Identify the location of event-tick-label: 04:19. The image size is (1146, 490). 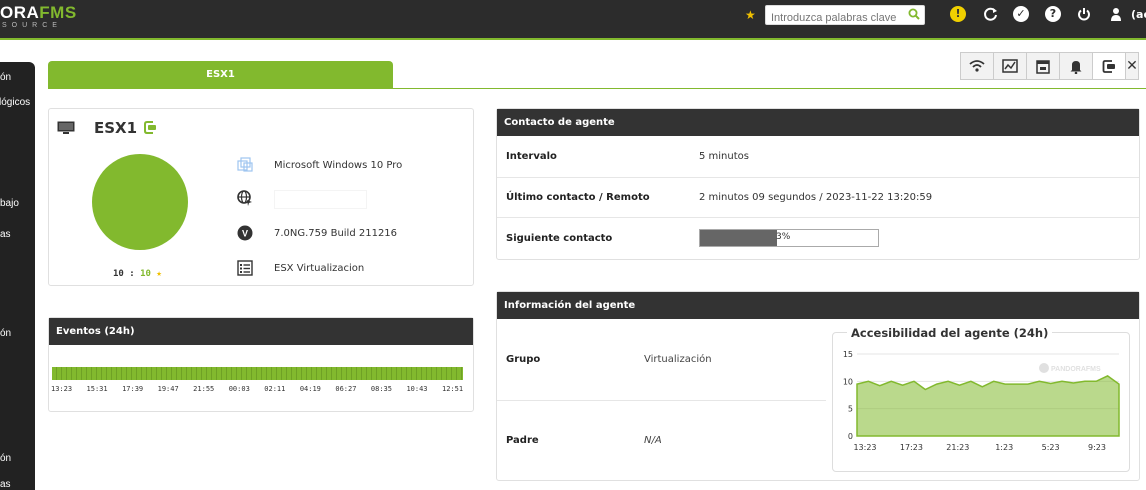
(310, 389).